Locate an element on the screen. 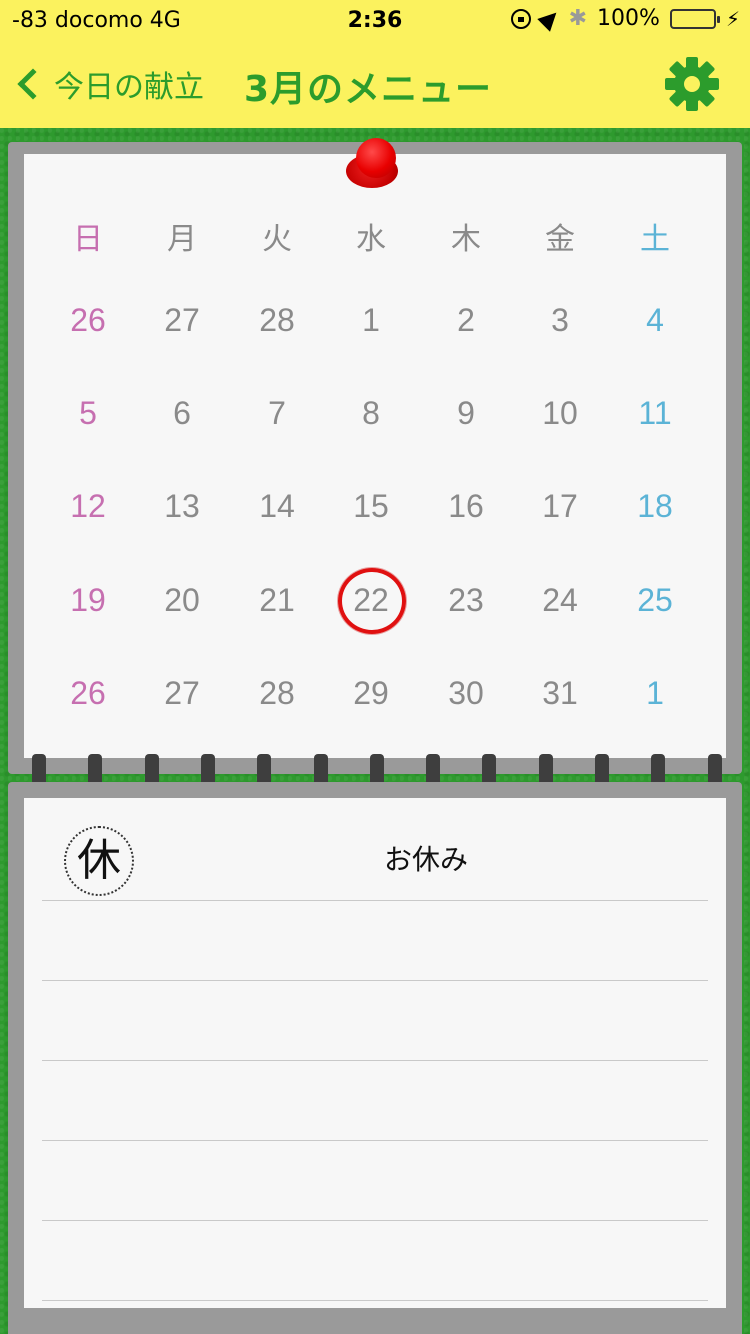  orientation-lock-icon is located at coordinates (520, 18).